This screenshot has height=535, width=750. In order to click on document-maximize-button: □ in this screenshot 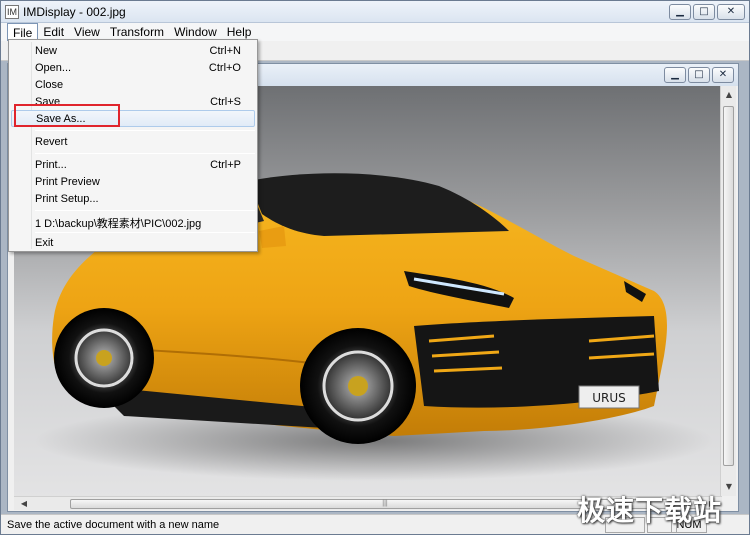, I will do `click(699, 75)`.